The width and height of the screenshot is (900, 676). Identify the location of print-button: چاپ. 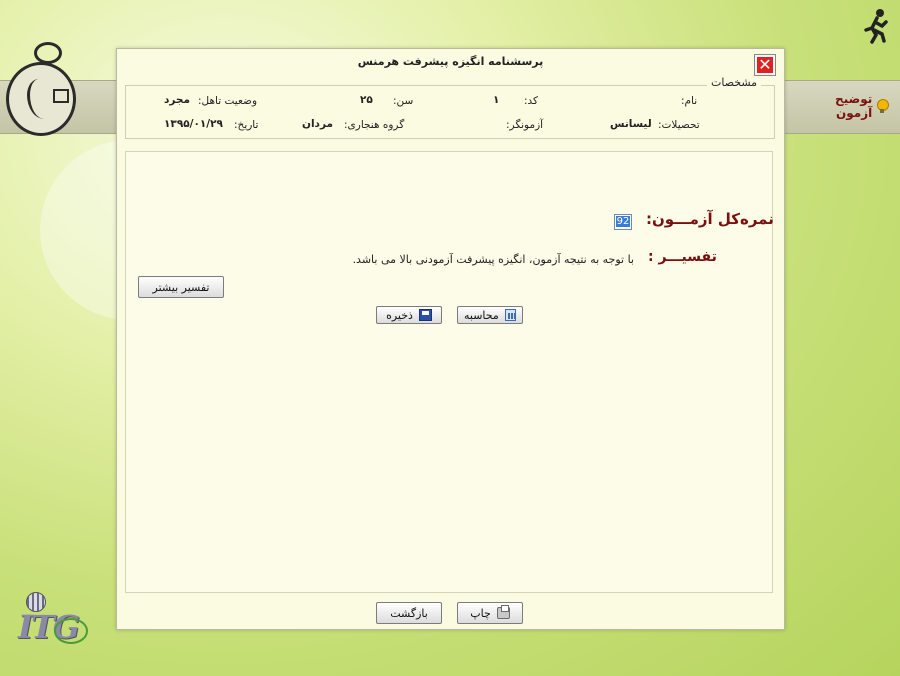
(490, 613).